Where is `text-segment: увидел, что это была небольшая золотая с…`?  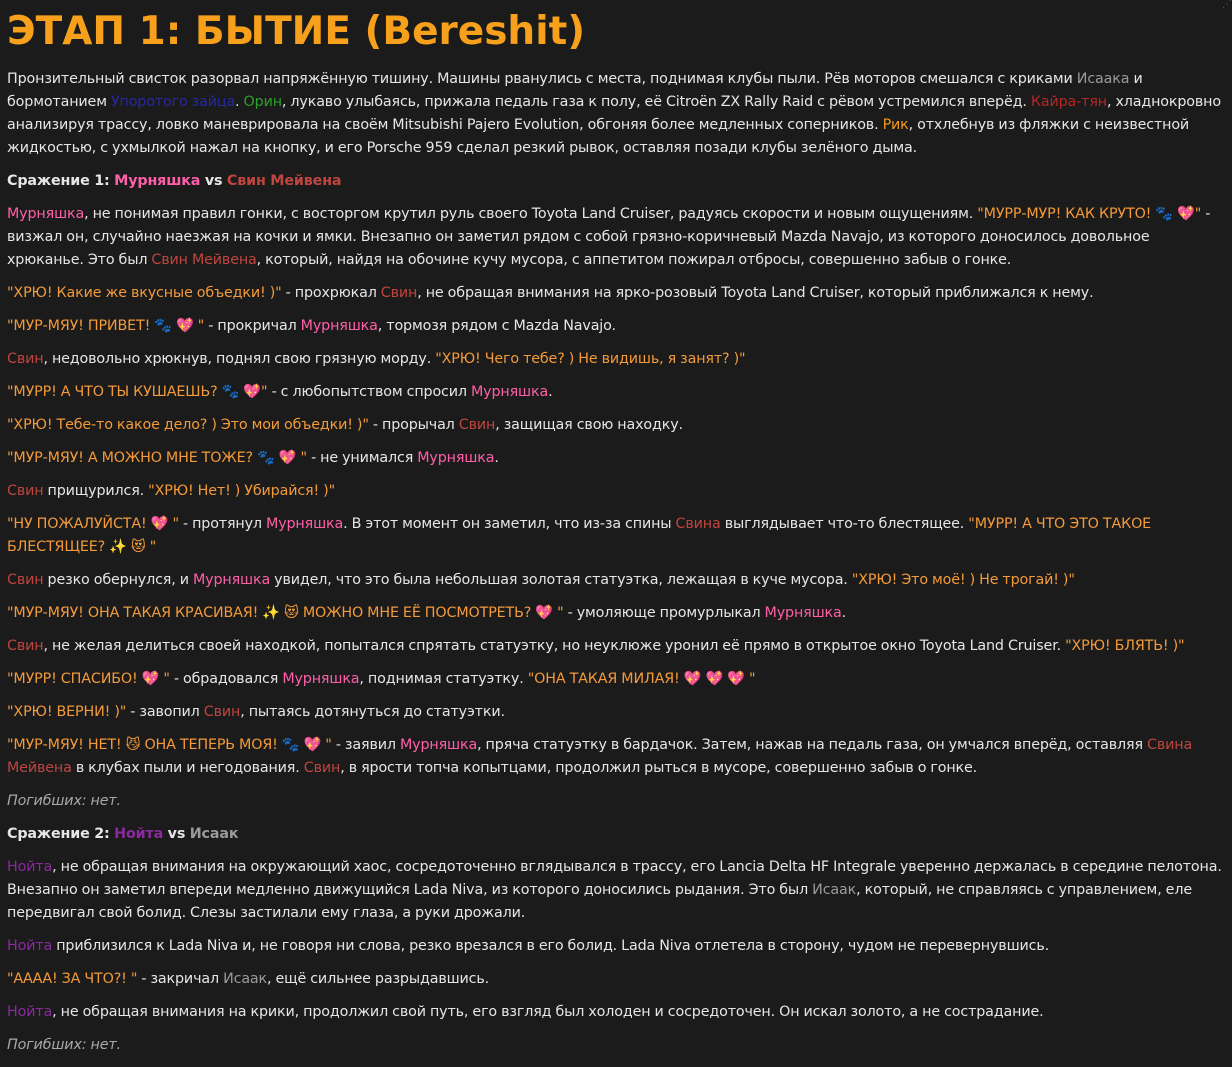 text-segment: увидел, что это была небольшая золотая с… is located at coordinates (561, 580).